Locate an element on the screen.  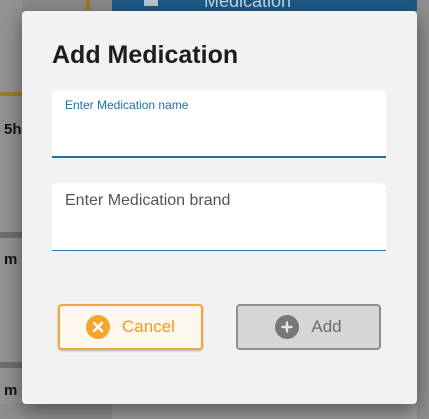
medication-icon is located at coordinates (151, 3).